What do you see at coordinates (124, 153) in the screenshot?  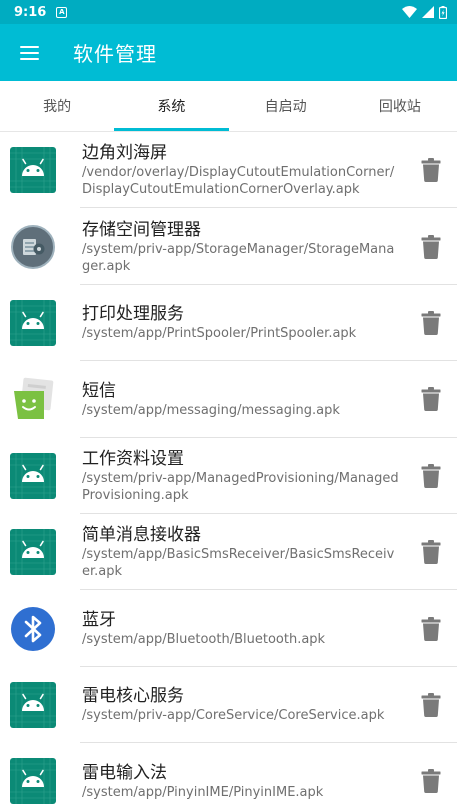 I see `app-name: 边角刘海屏` at bounding box center [124, 153].